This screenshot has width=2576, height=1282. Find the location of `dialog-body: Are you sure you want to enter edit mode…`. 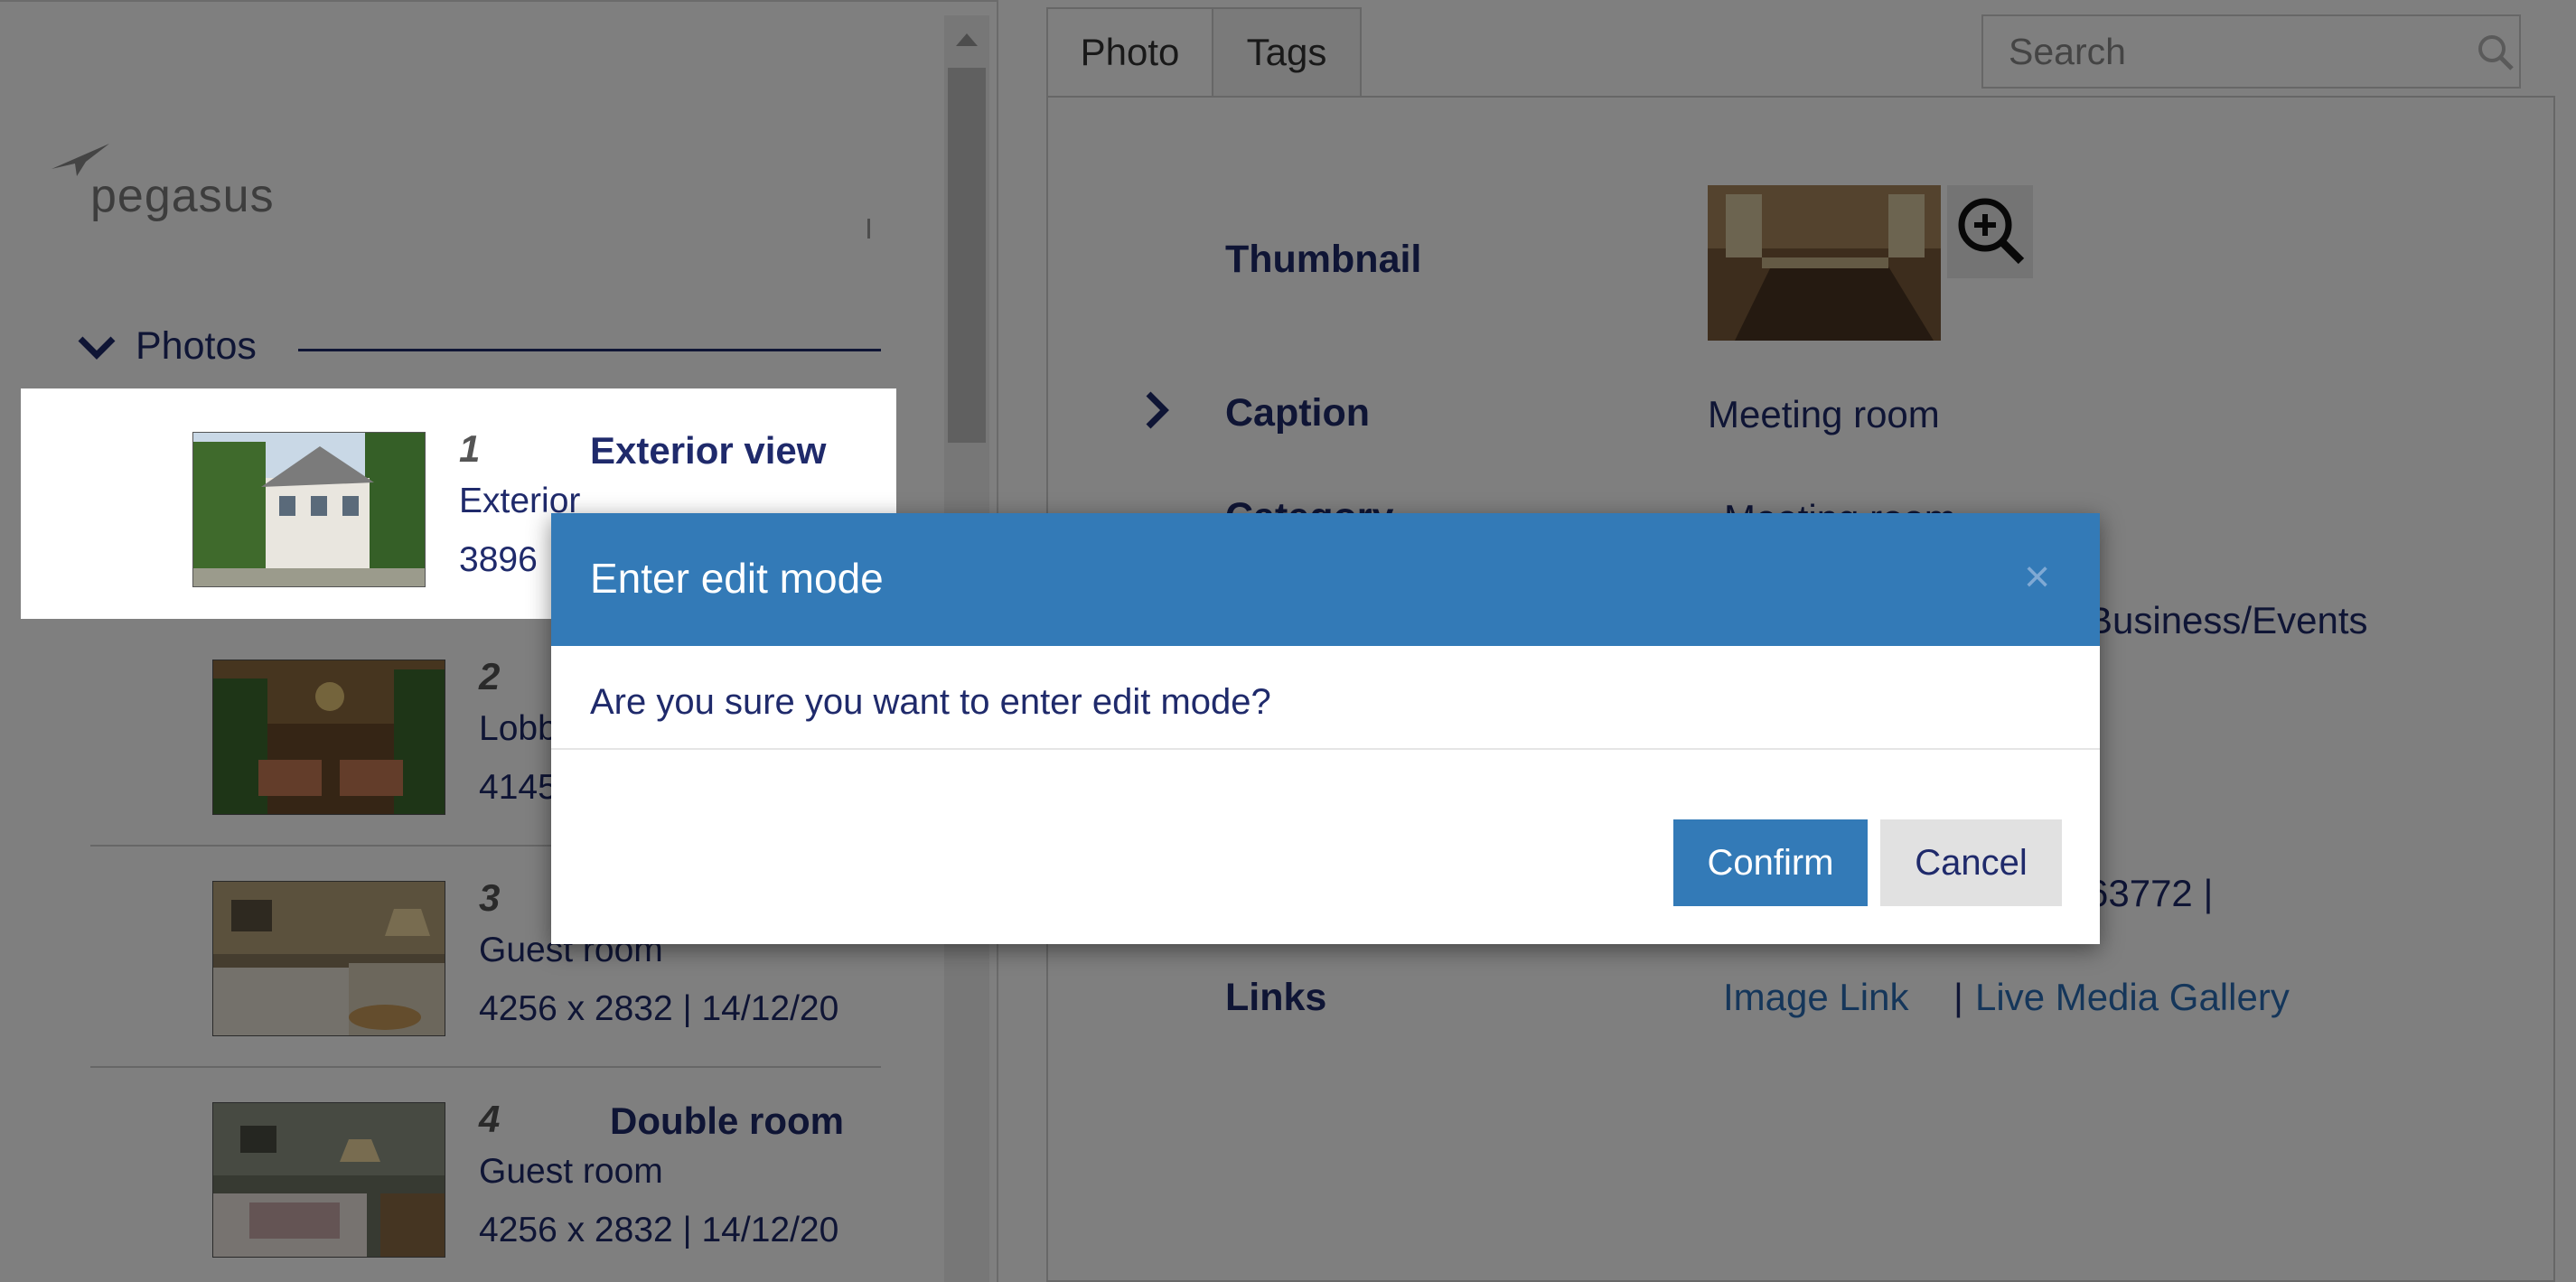

dialog-body: Are you sure you want to enter edit mode… is located at coordinates (1325, 698).